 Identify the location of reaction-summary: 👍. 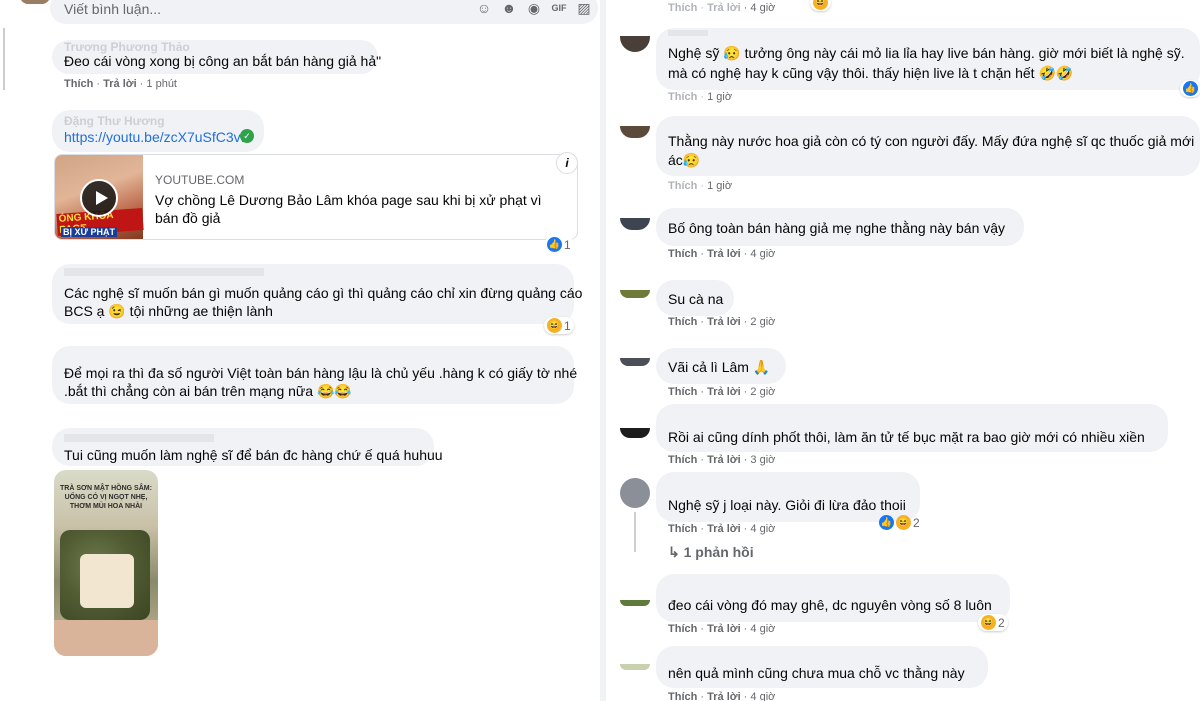
(1190, 88).